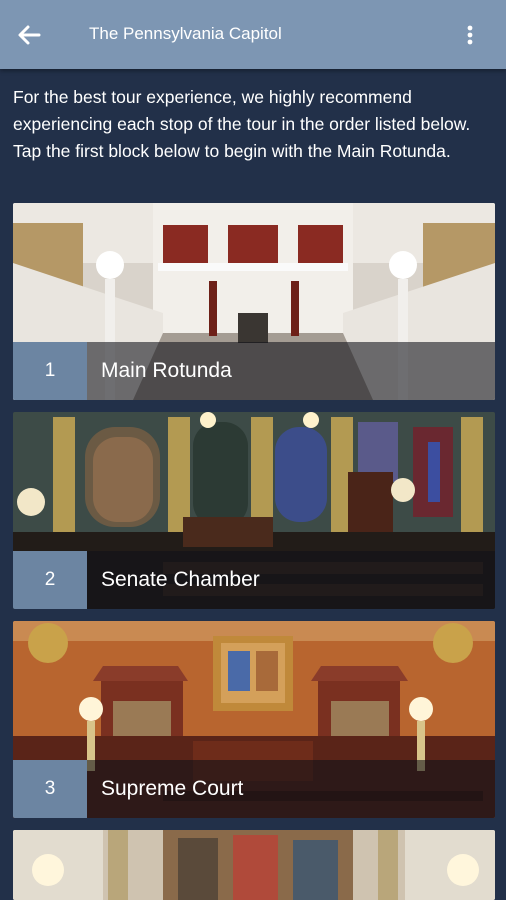  What do you see at coordinates (185, 33) in the screenshot?
I see `page-title: The Pennsylvania Capitol` at bounding box center [185, 33].